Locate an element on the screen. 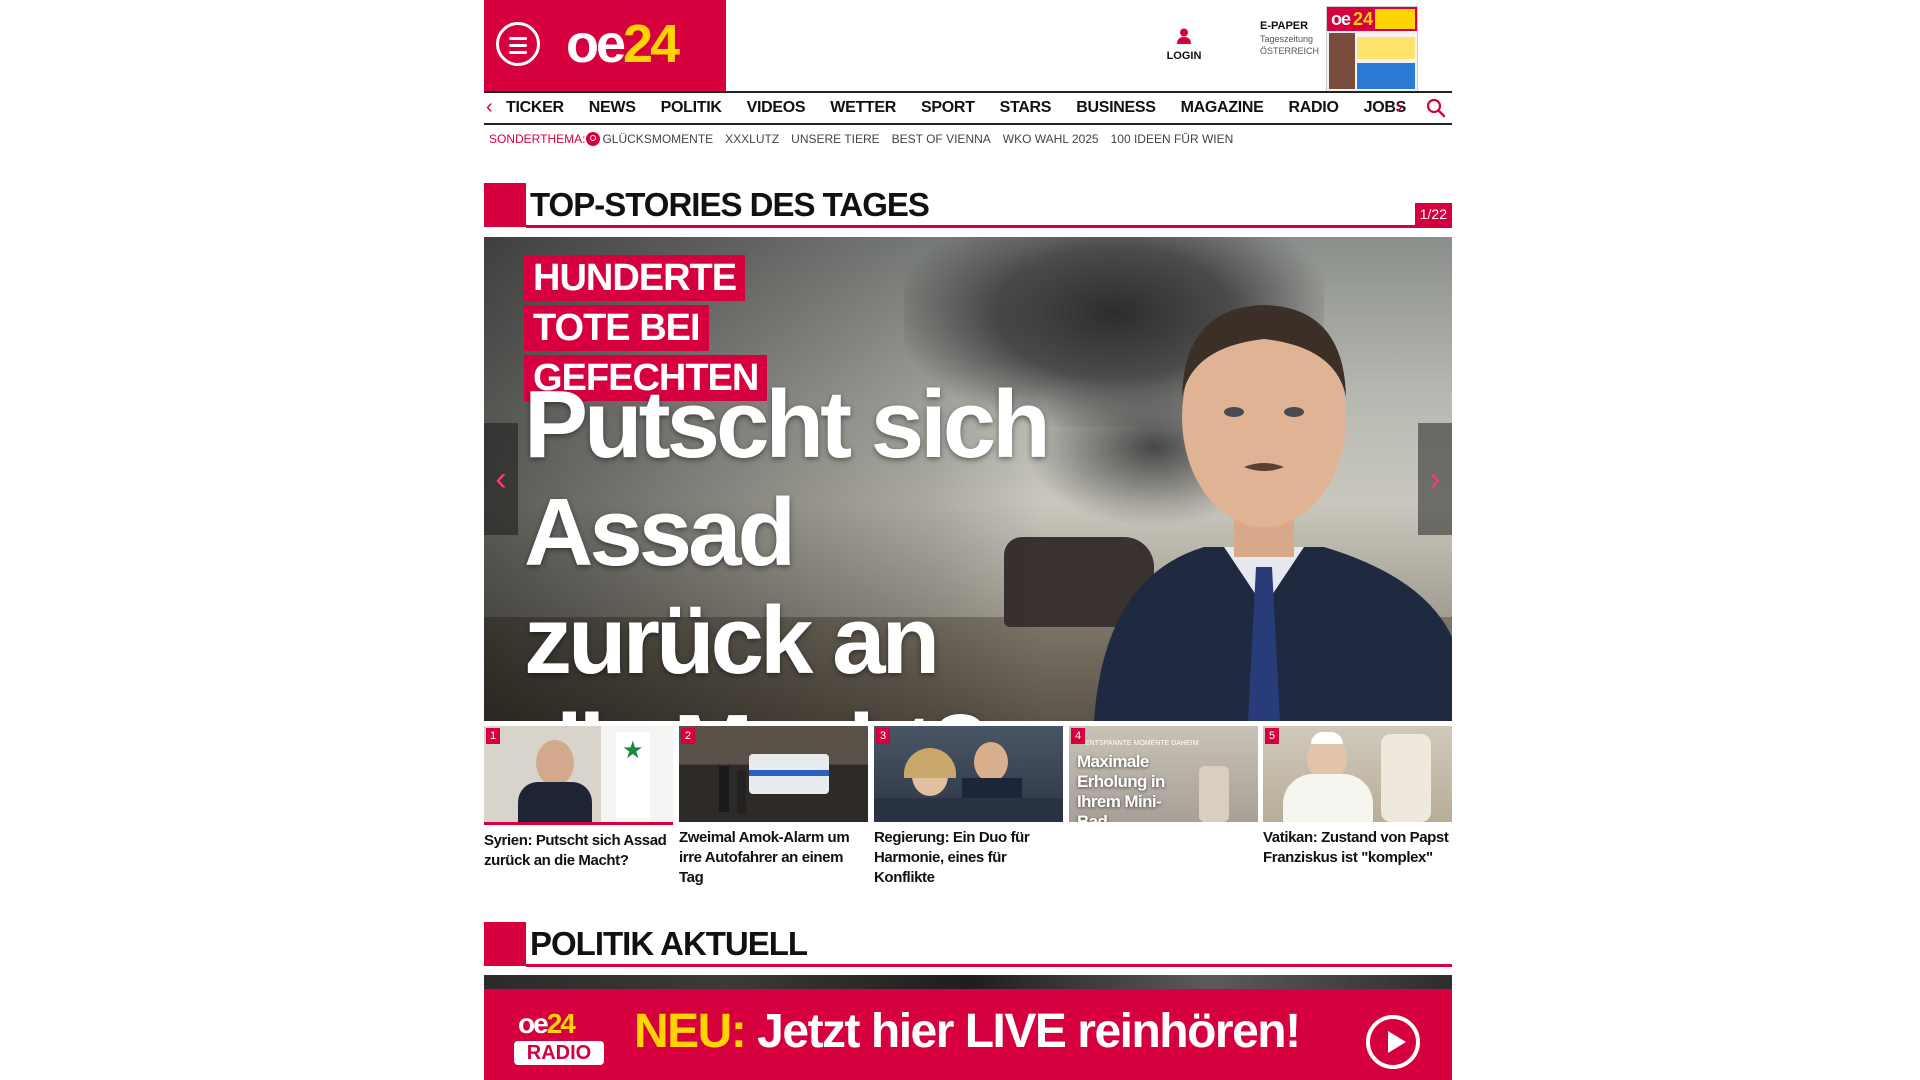 Image resolution: width=1920 pixels, height=1080 pixels. radio-banner-cta: Jetzt hier LIVE reinhören! is located at coordinates (1029, 1031).